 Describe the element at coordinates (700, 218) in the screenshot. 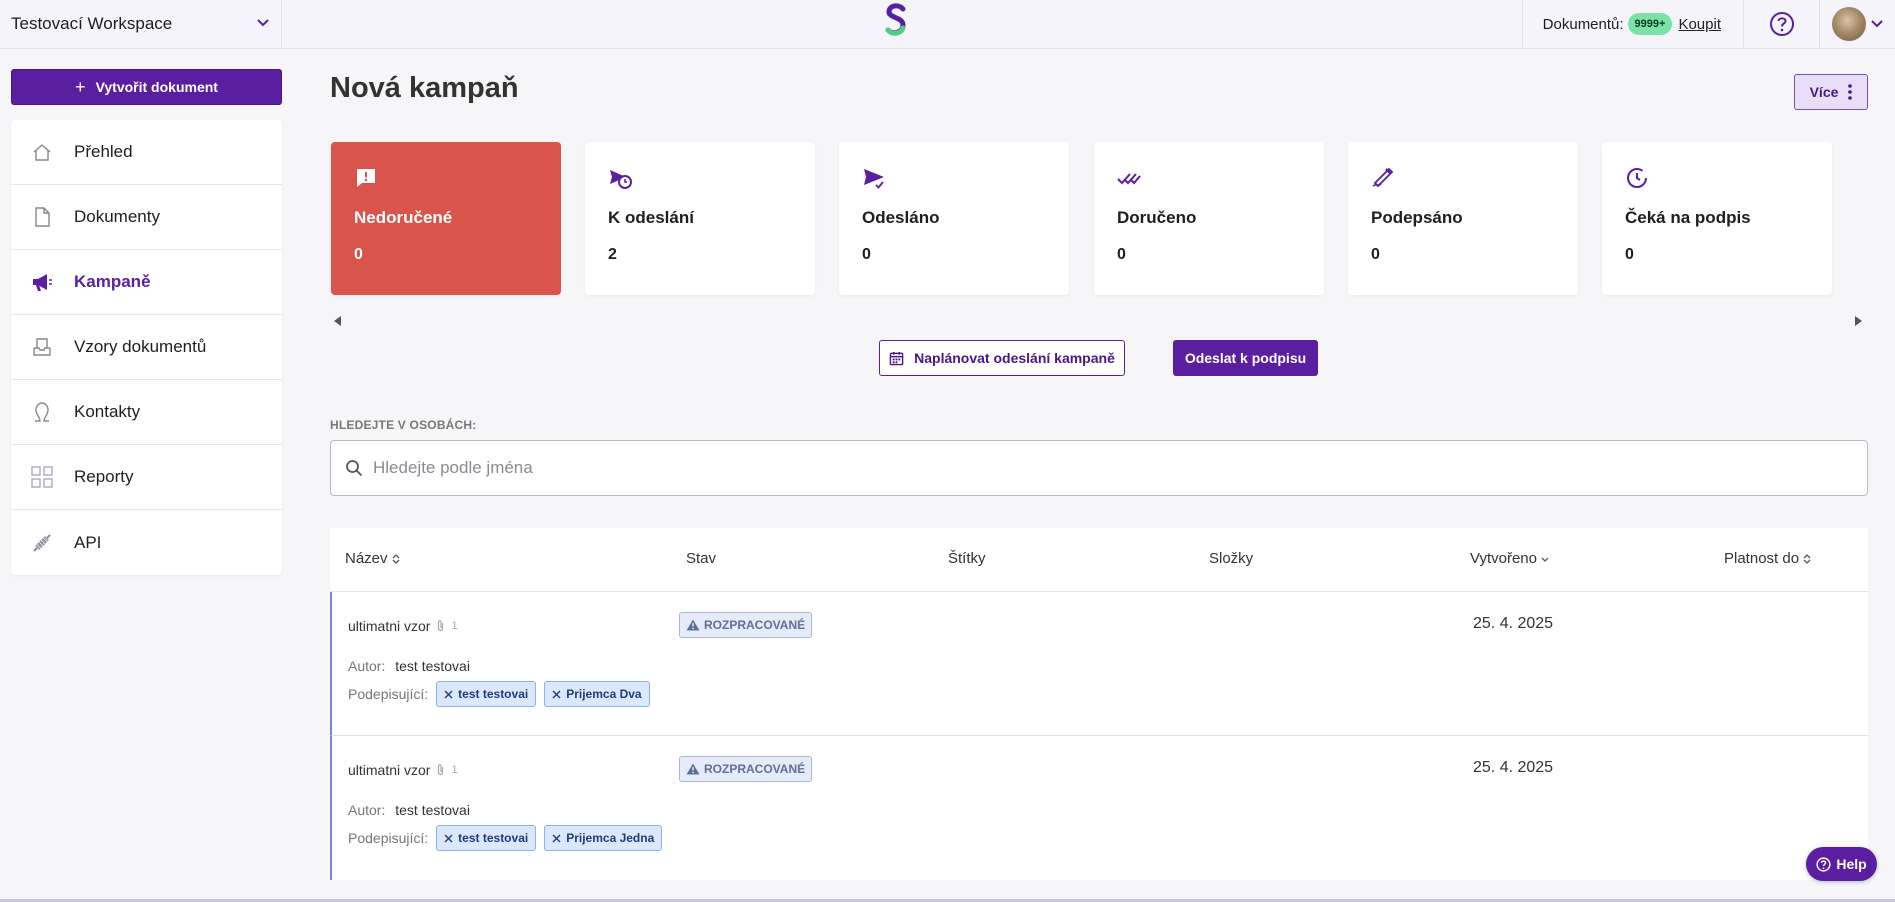

I see `status-card-to-send: K odeslání 2` at that location.